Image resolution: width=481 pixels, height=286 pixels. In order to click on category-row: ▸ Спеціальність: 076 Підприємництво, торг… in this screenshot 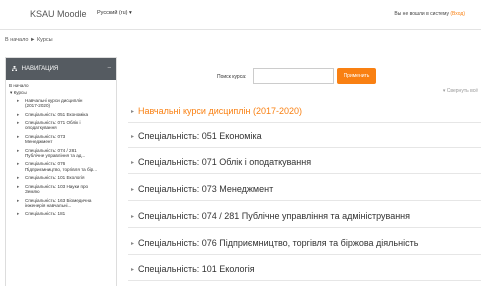, I will do `click(304, 244)`.